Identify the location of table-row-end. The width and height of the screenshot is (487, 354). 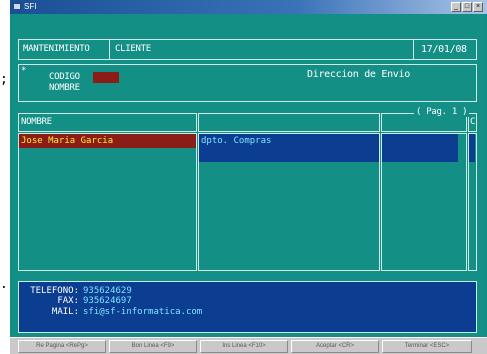
(472, 148).